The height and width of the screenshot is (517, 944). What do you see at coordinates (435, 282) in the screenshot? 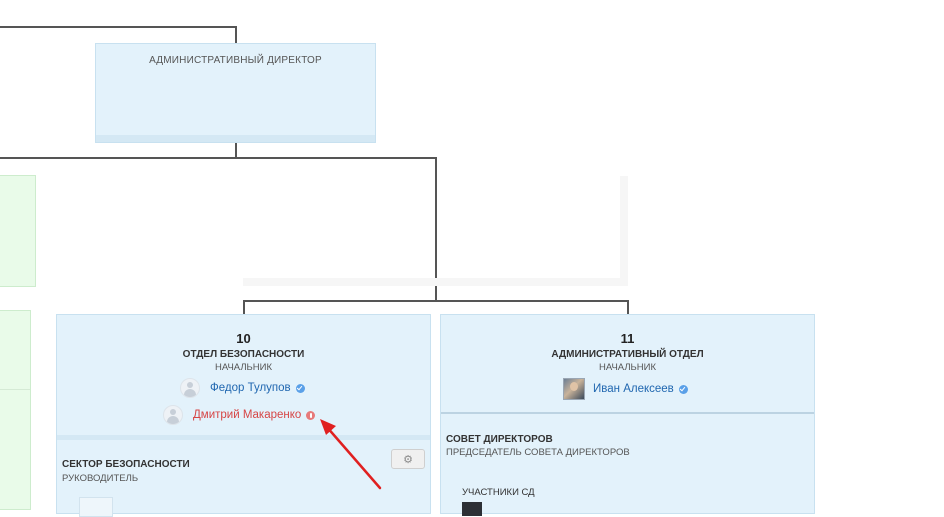
I see `ghost-panel-bottom` at bounding box center [435, 282].